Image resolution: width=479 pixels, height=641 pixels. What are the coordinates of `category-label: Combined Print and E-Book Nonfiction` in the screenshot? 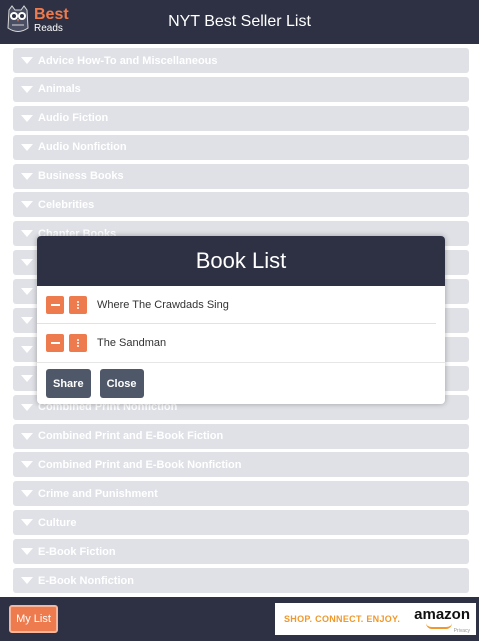 It's located at (140, 464).